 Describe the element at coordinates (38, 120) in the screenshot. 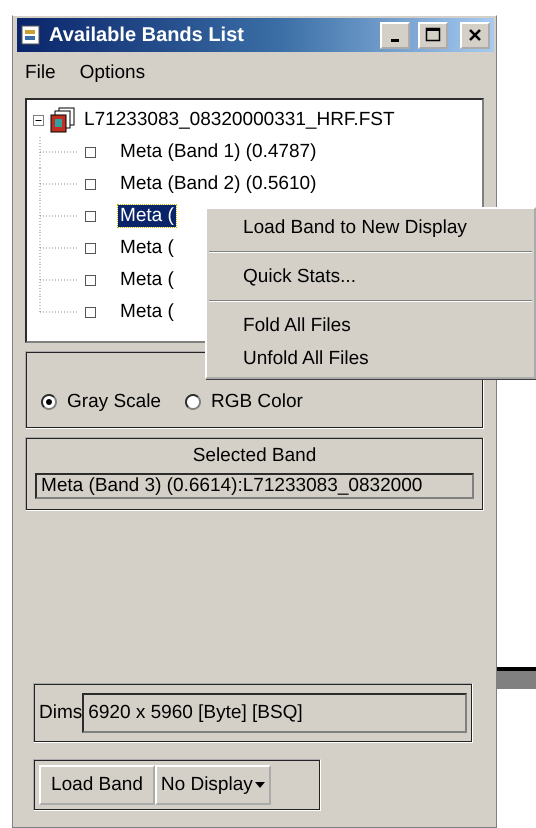

I see `collapse-icon` at that location.